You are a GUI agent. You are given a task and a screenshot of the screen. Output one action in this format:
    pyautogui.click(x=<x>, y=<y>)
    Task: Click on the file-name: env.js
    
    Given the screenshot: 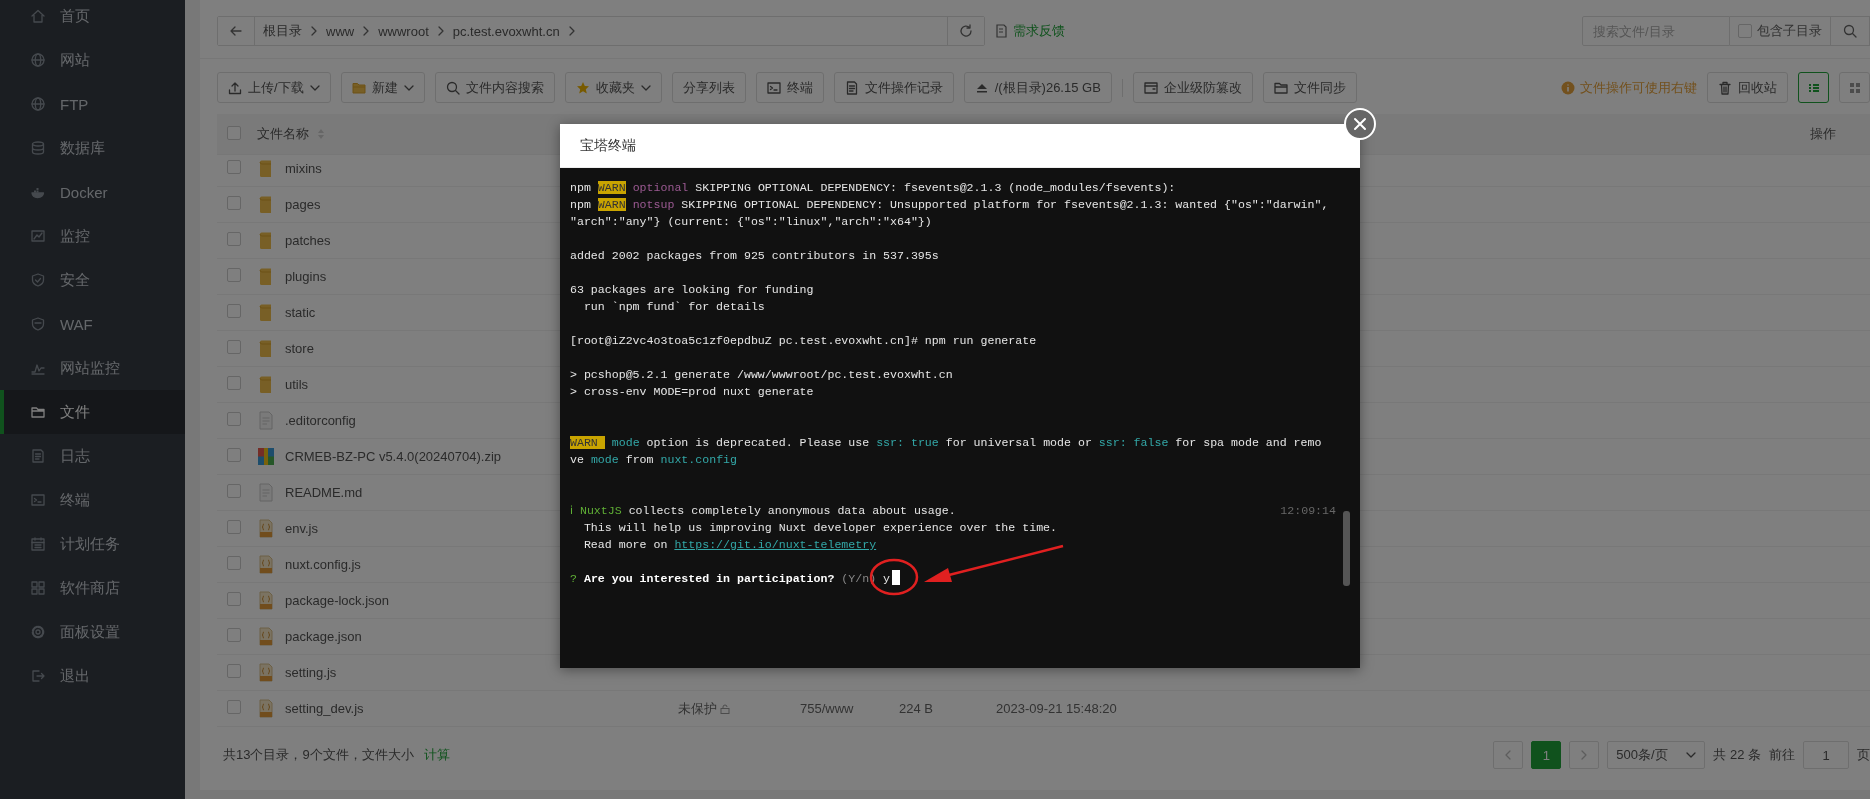 What is the action you would take?
    pyautogui.click(x=301, y=528)
    